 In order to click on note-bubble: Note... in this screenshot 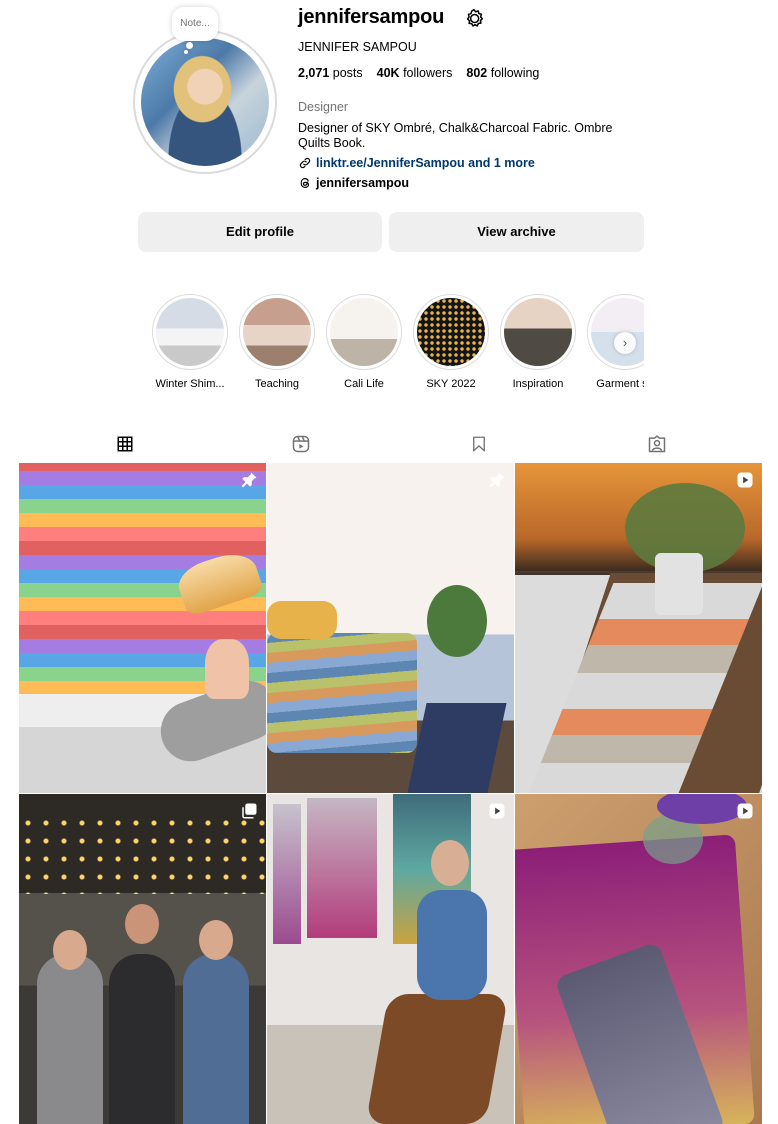, I will do `click(195, 24)`.